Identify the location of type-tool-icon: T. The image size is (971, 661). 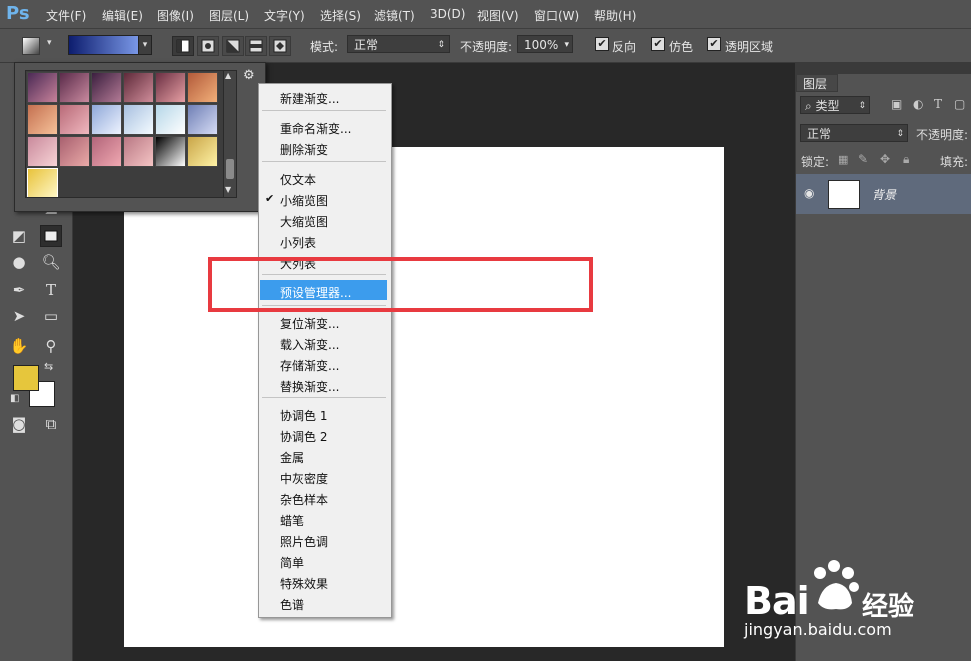
(51, 290).